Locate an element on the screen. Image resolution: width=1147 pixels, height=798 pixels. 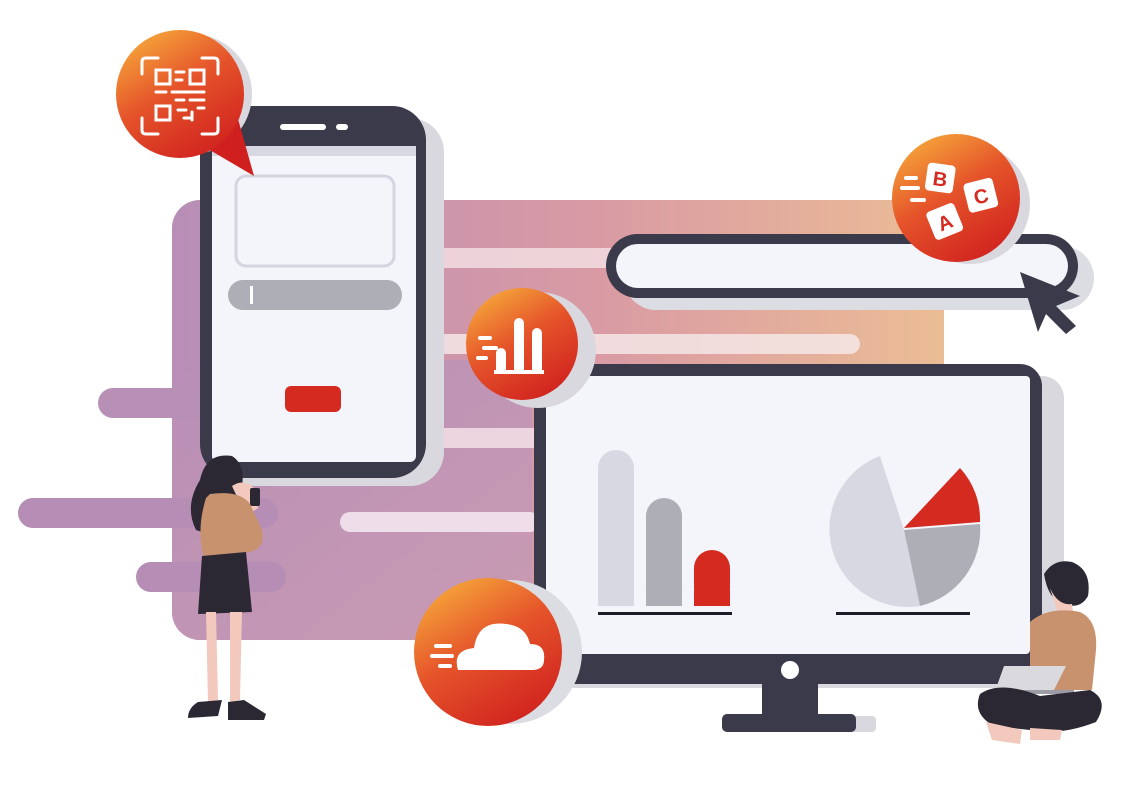
cloud-badge is located at coordinates (498, 652).